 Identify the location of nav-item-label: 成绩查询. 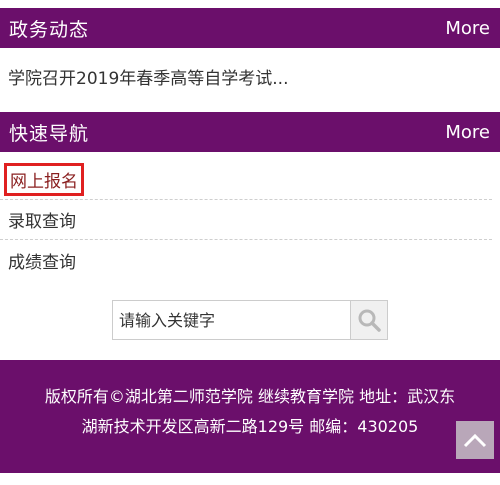
(42, 260).